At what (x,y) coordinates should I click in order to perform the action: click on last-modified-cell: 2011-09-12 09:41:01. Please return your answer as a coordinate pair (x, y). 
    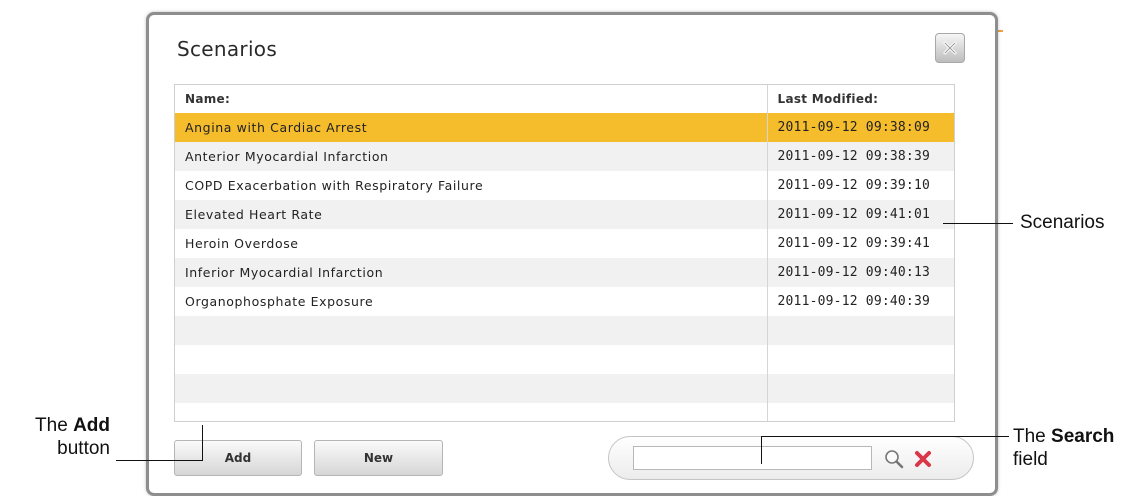
    Looking at the image, I should click on (860, 214).